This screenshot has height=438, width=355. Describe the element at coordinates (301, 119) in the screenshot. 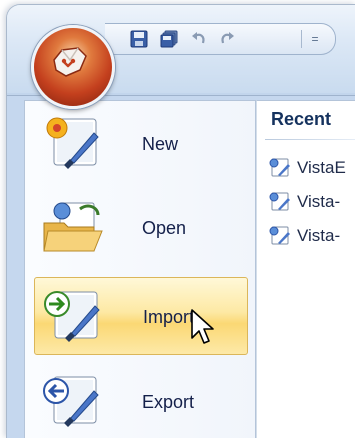

I see `recent-title: Recent` at that location.